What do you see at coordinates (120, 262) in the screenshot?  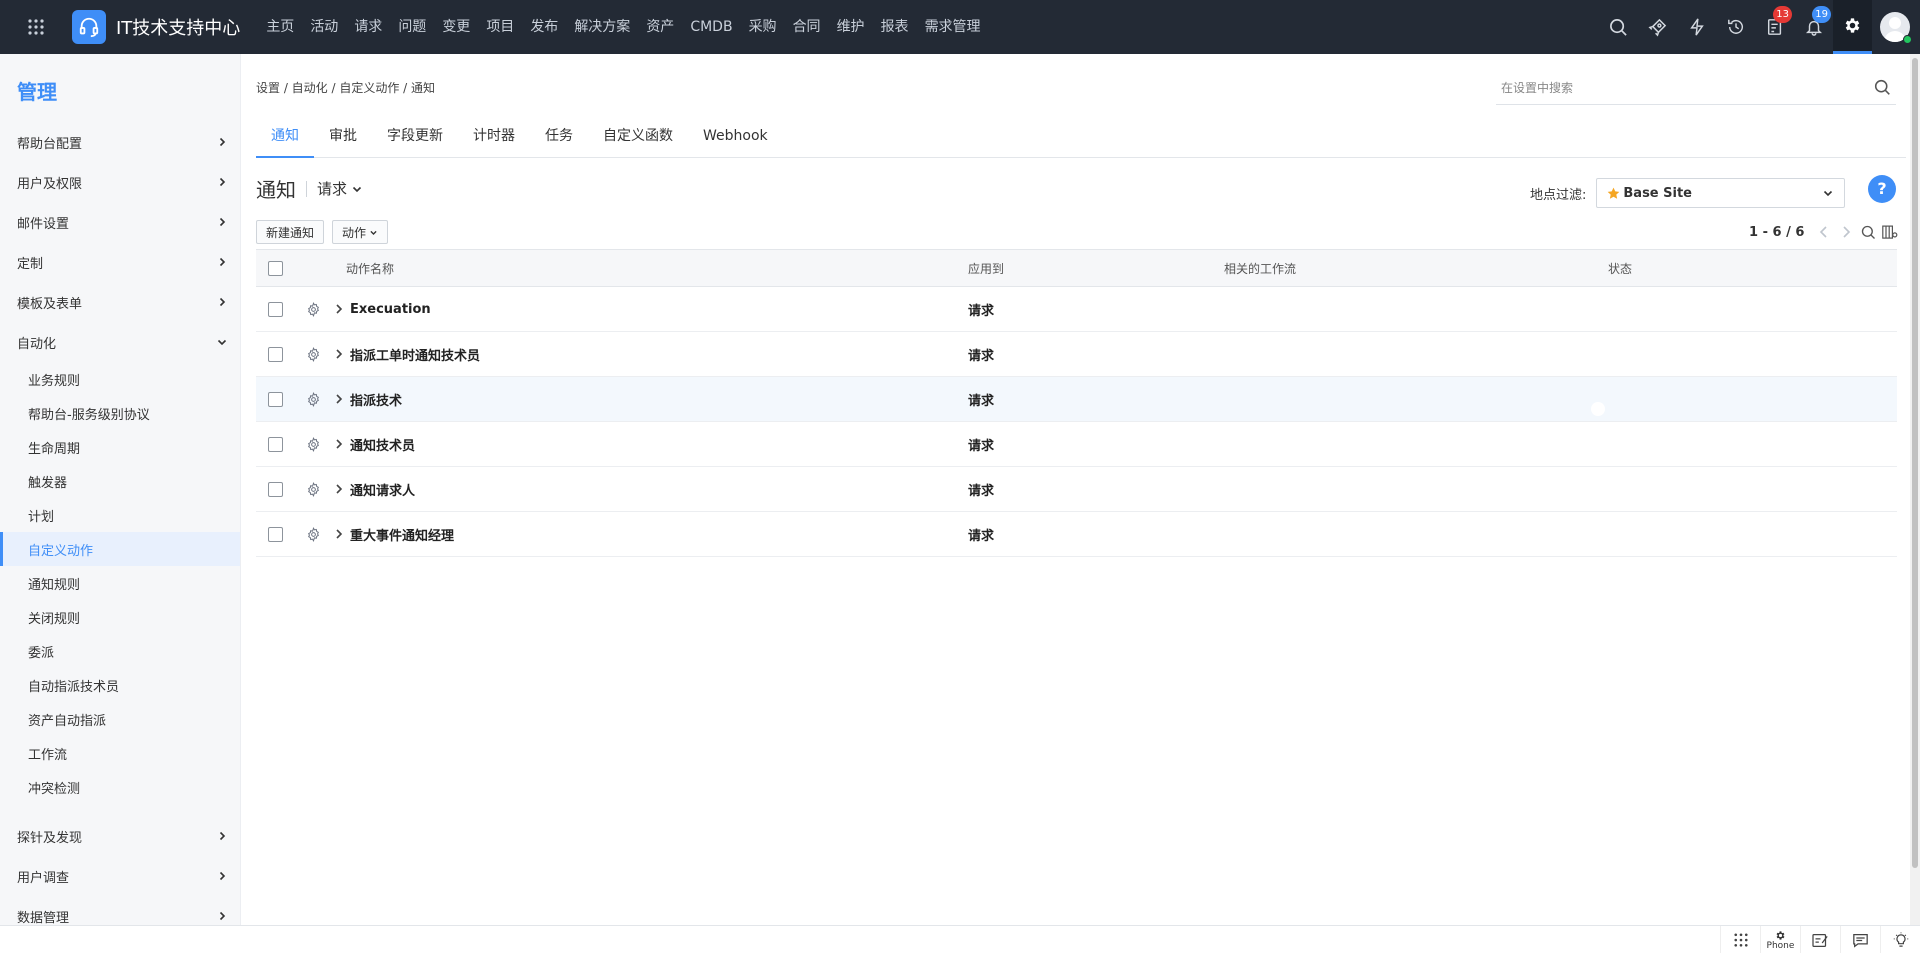 I see `sidebar-group: 定制` at bounding box center [120, 262].